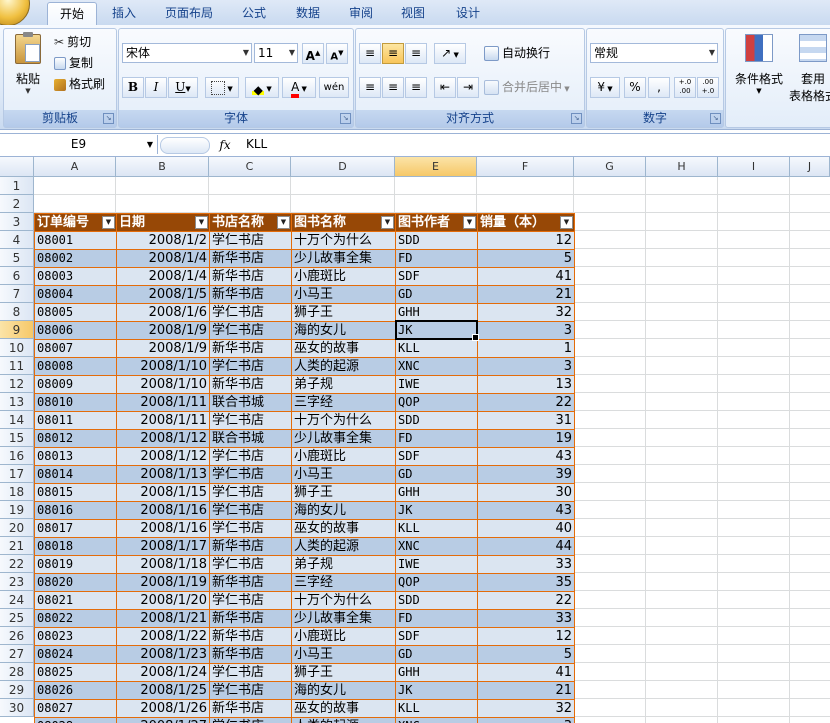  What do you see at coordinates (759, 63) in the screenshot?
I see `conditional-formatting-button: 条件格式 ▼` at bounding box center [759, 63].